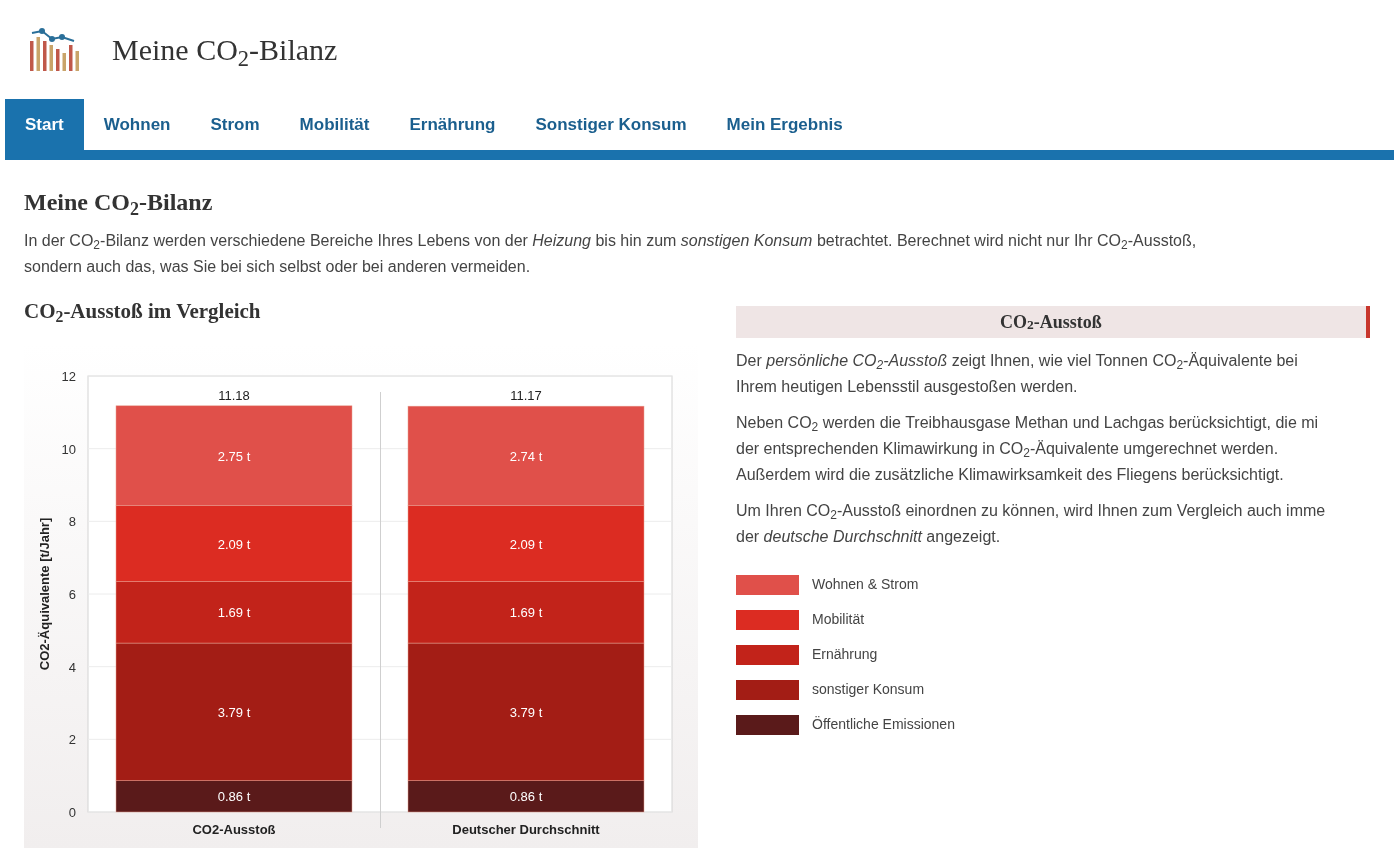 This screenshot has width=1394, height=848. What do you see at coordinates (68, 376) in the screenshot?
I see `y-tick-label: 12` at bounding box center [68, 376].